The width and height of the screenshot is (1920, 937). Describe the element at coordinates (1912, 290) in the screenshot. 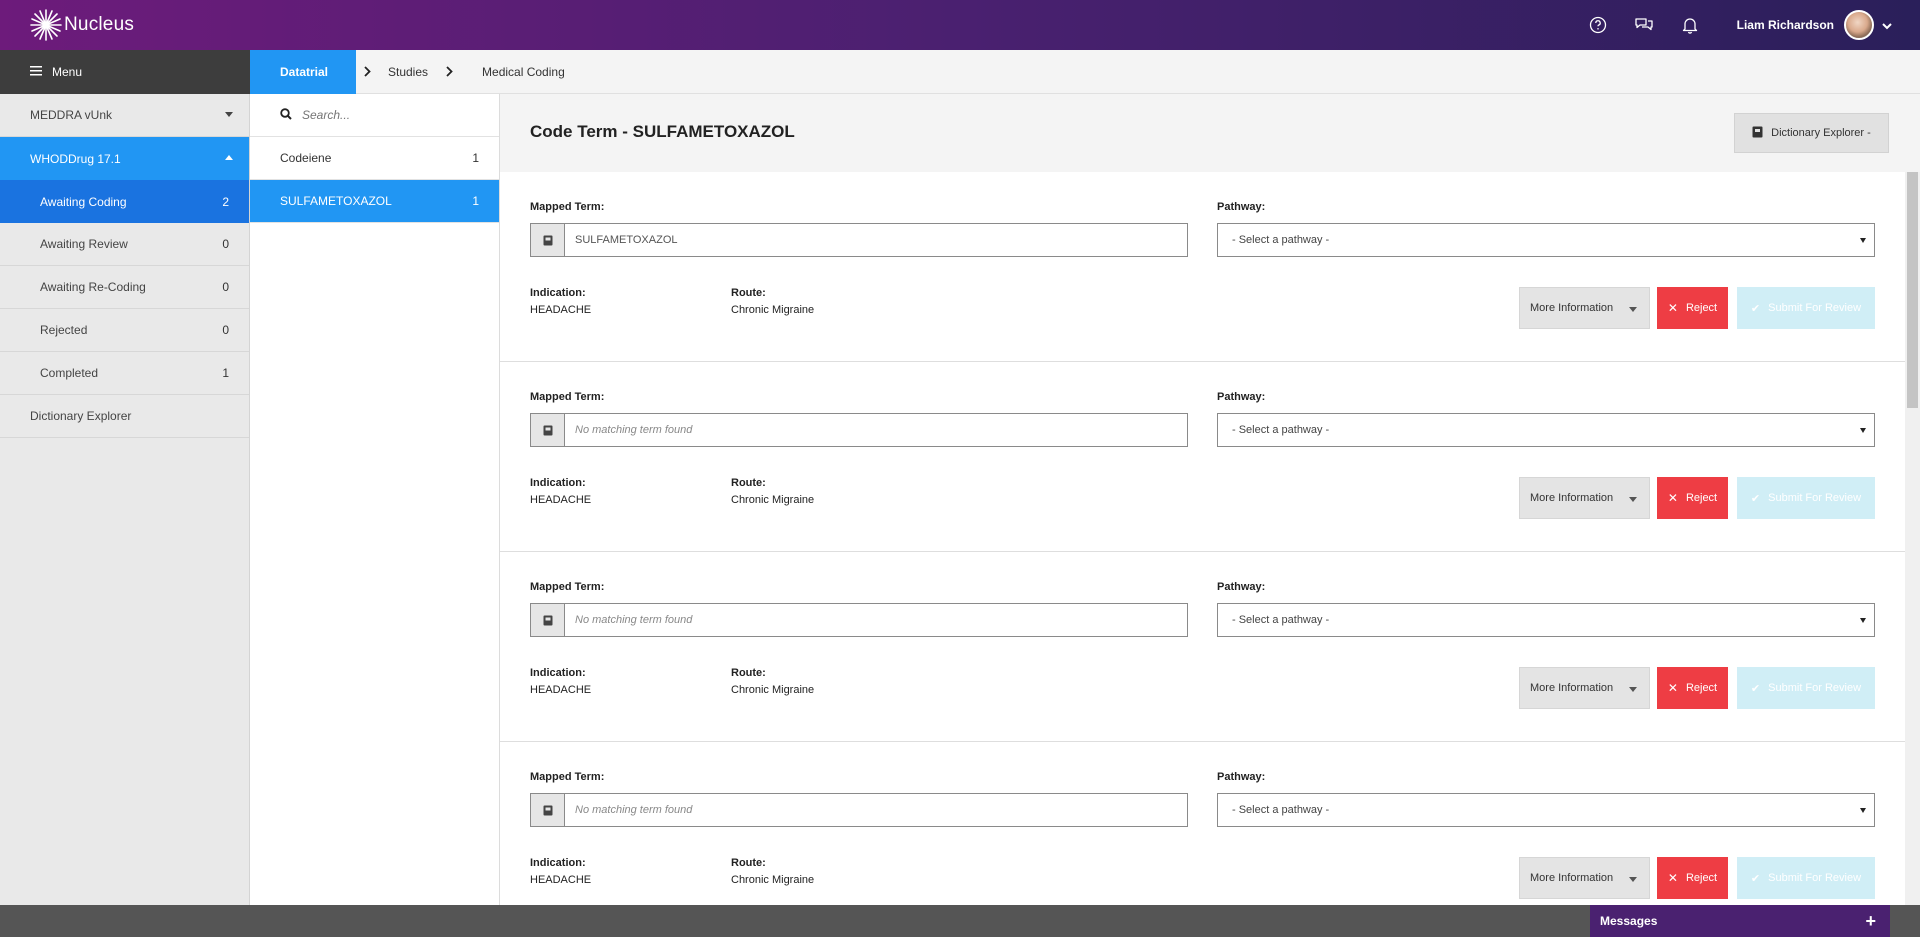

I see `scroll-thumb` at that location.